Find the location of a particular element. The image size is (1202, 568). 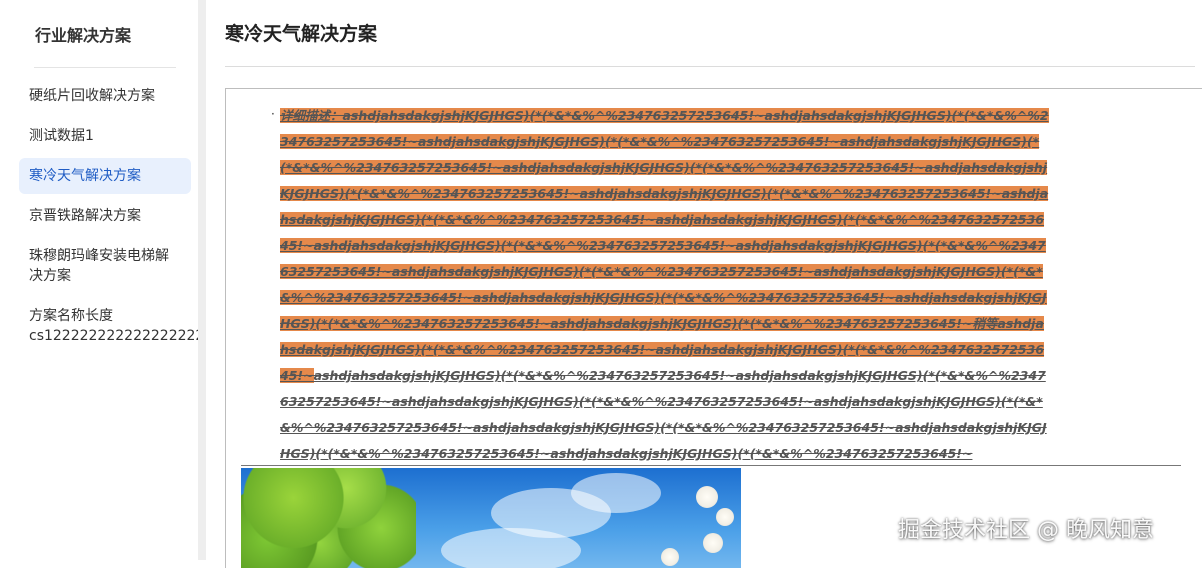

menu-item-name-length-label-line2: cs122222222222222222 is located at coordinates (117, 336).